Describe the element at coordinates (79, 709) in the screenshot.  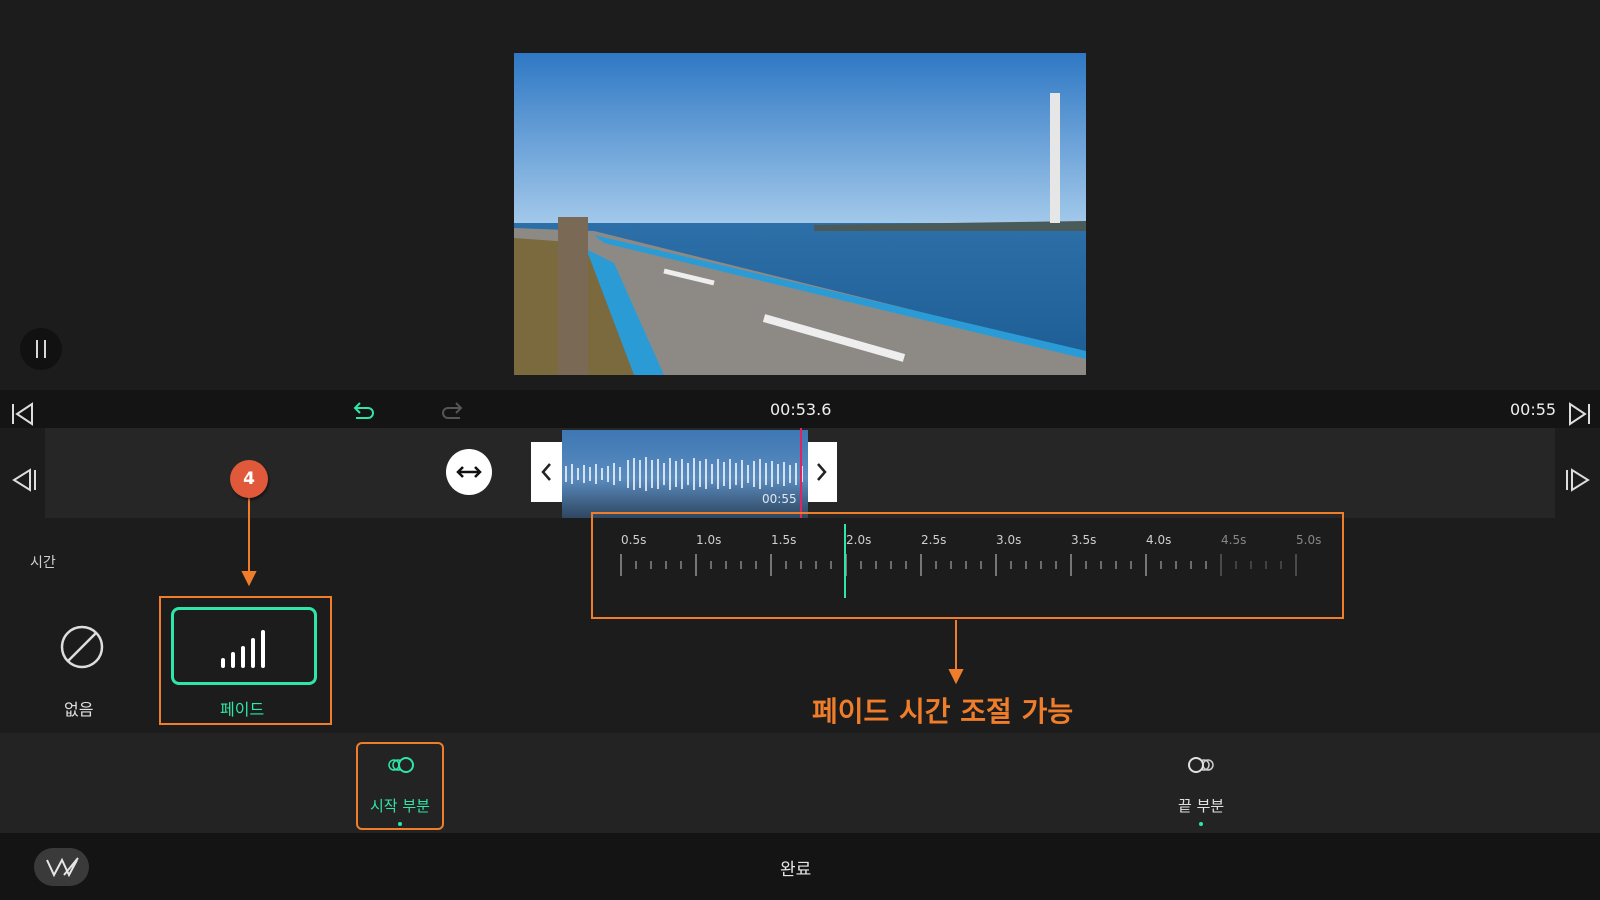
I see `option-none-label: 없음` at that location.